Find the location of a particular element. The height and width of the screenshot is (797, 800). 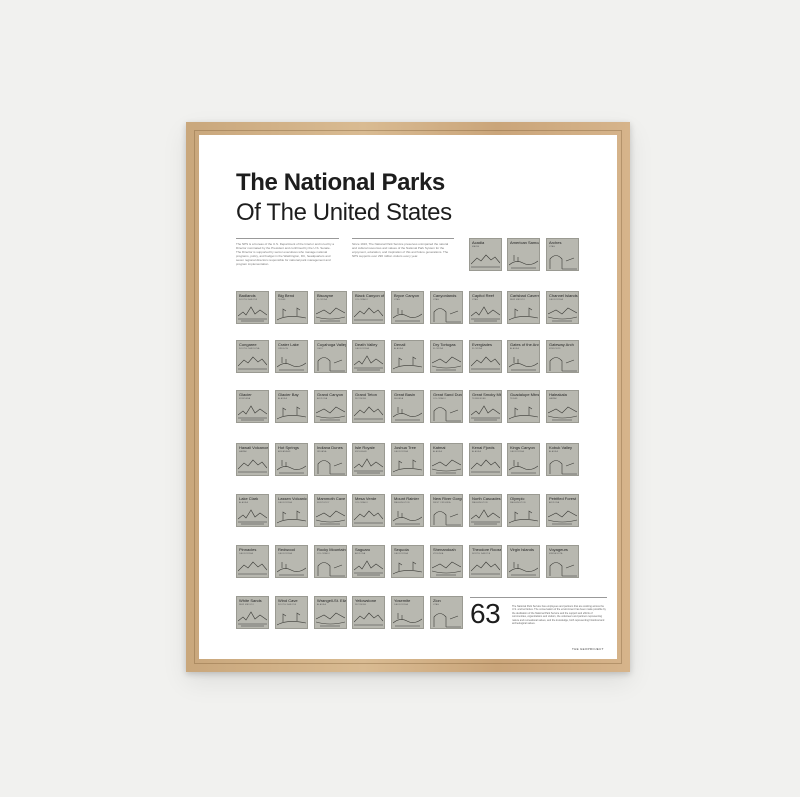

park-name: Sequoia is located at coordinates (401, 549).